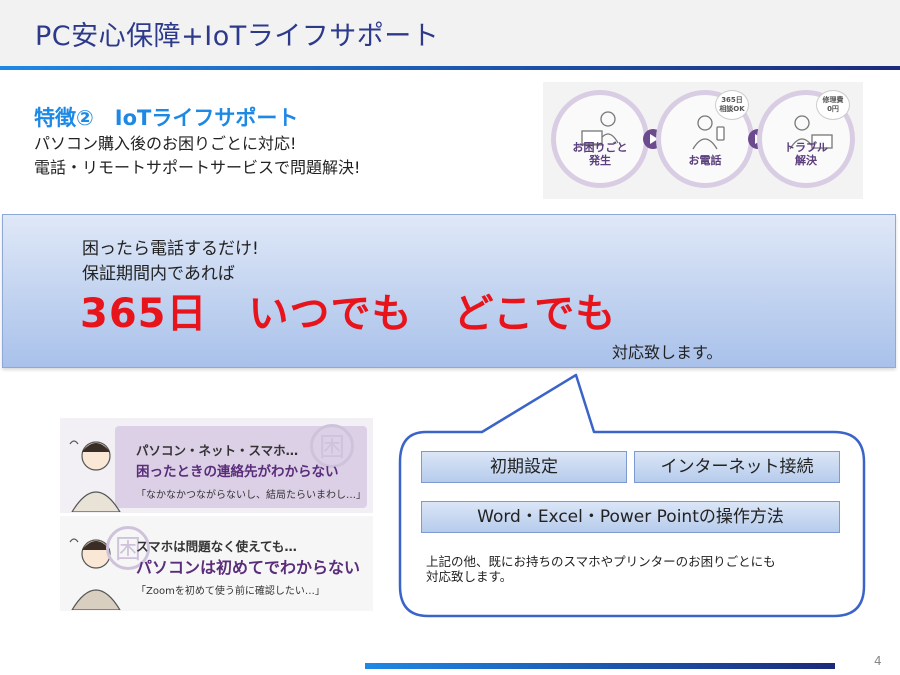 This screenshot has height=675, width=900. Describe the element at coordinates (601, 569) in the screenshot. I see `bubble-note: 上記の他、既にお持ちのスマホやプリンターのお困りごとにも 対応致します。` at that location.